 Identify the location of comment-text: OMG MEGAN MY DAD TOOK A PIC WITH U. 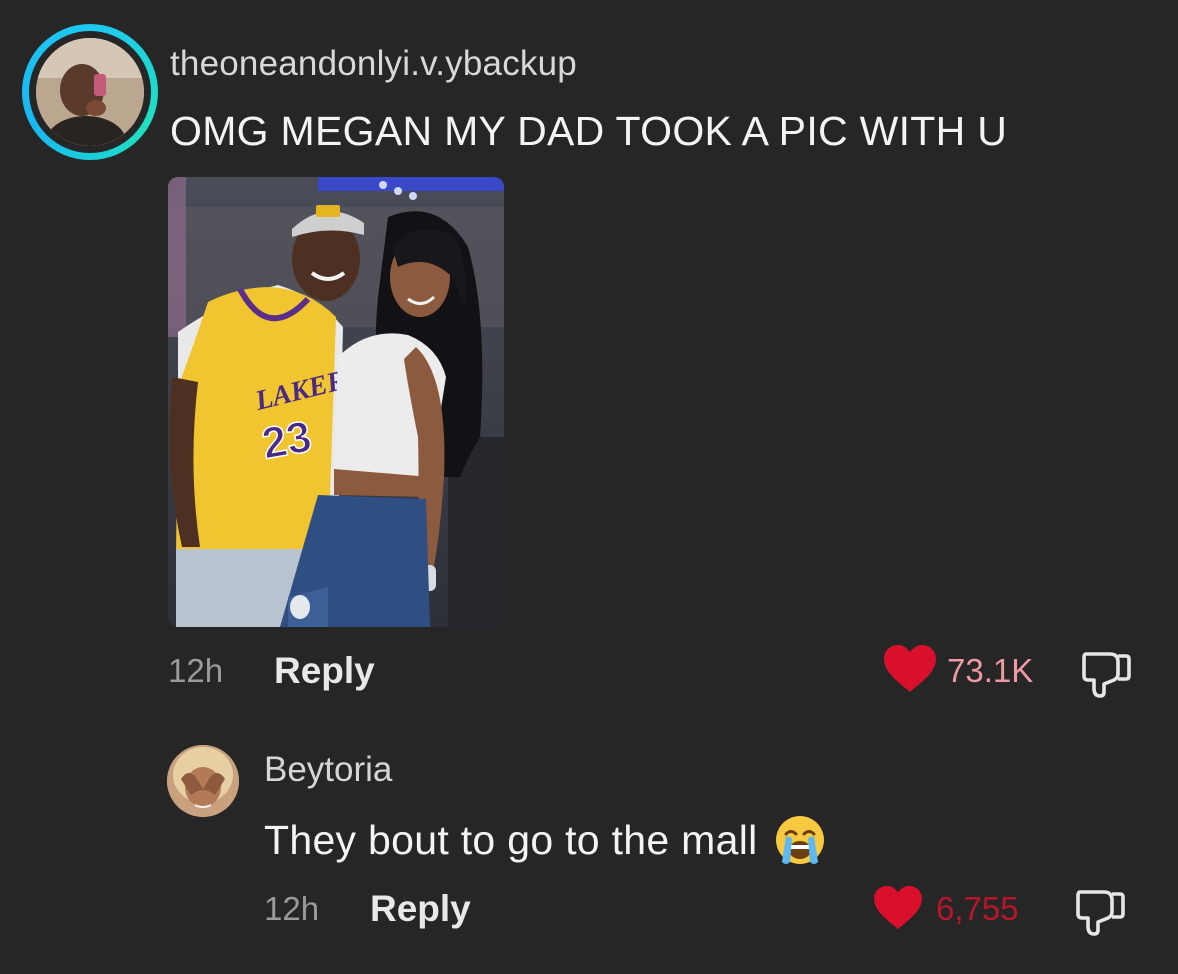
(589, 131).